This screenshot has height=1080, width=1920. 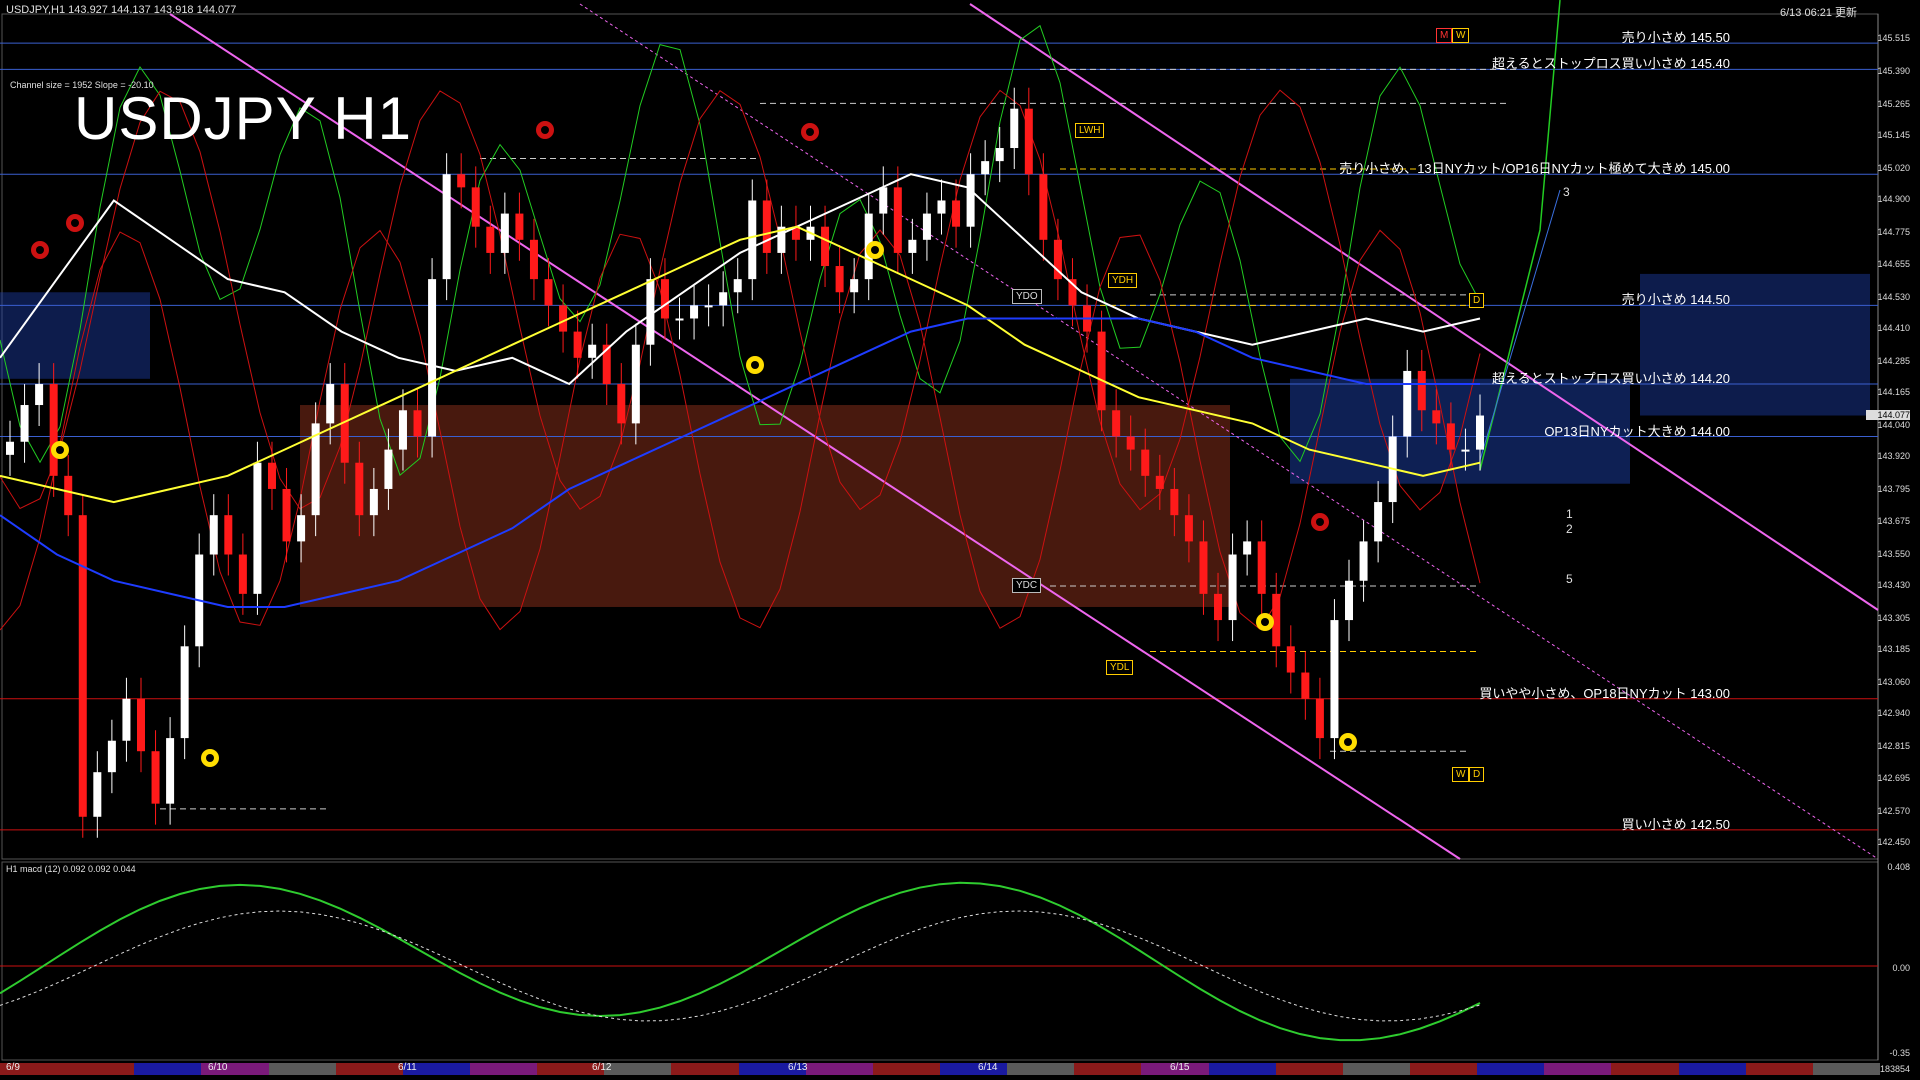 What do you see at coordinates (1901, 968) in the screenshot?
I see `macd-axis-zero: 0.00` at bounding box center [1901, 968].